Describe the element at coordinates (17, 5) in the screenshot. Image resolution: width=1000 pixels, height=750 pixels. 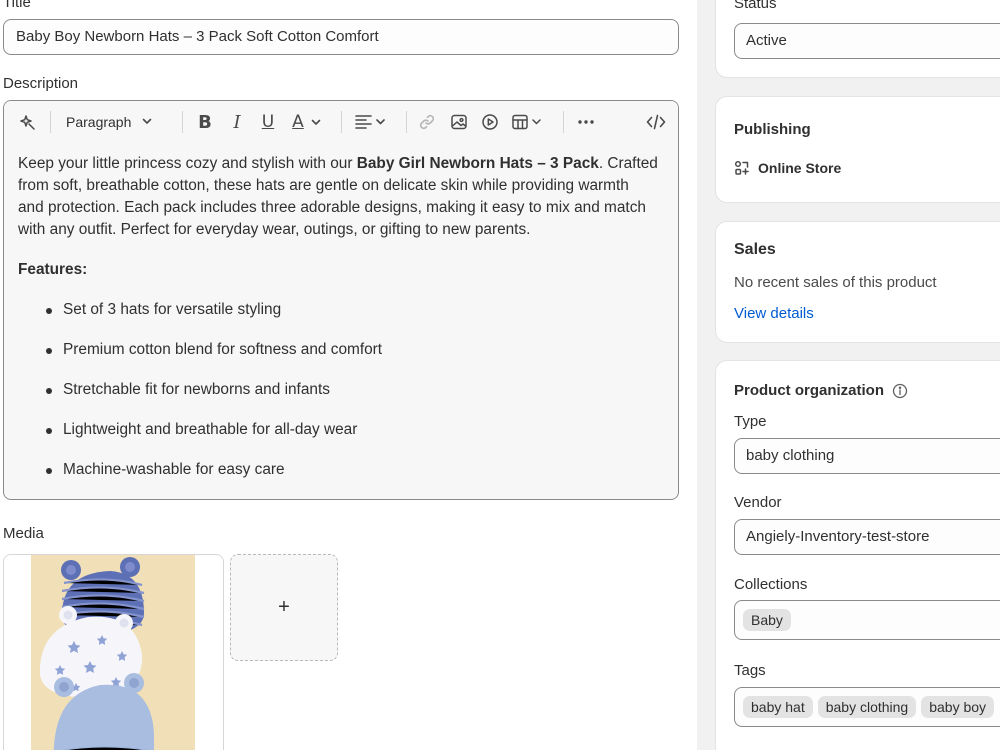
I see `title-label: Title` at that location.